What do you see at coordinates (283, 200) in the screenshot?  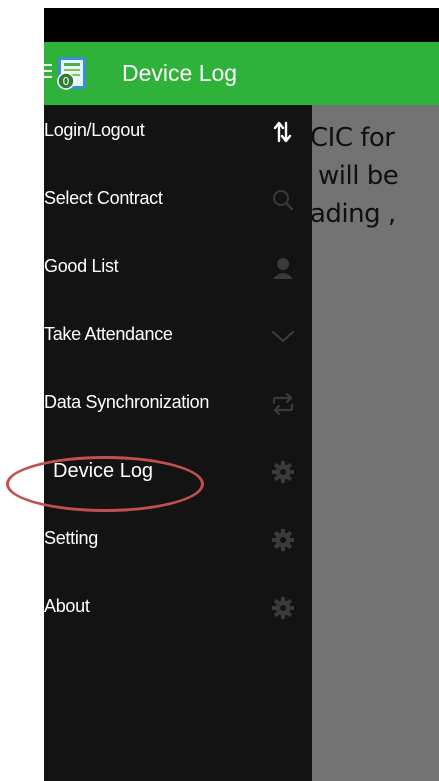 I see `search-icon` at bounding box center [283, 200].